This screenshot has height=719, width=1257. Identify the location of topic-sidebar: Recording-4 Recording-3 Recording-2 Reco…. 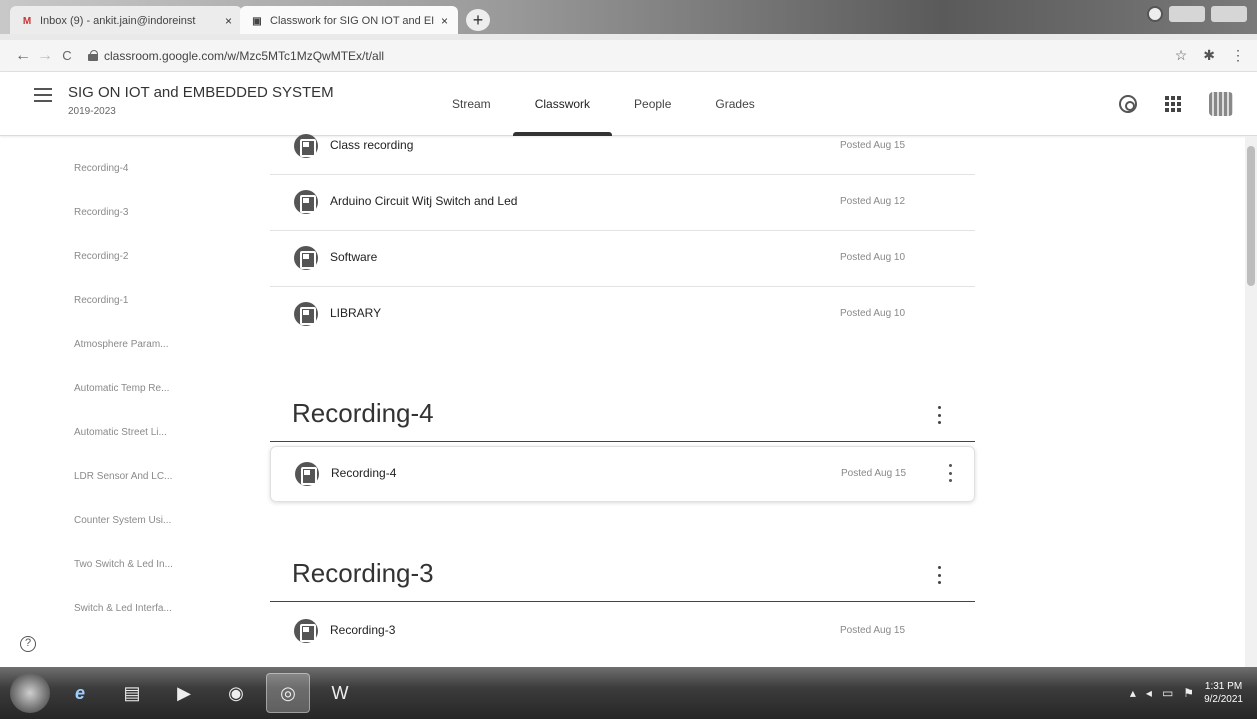
(125, 402).